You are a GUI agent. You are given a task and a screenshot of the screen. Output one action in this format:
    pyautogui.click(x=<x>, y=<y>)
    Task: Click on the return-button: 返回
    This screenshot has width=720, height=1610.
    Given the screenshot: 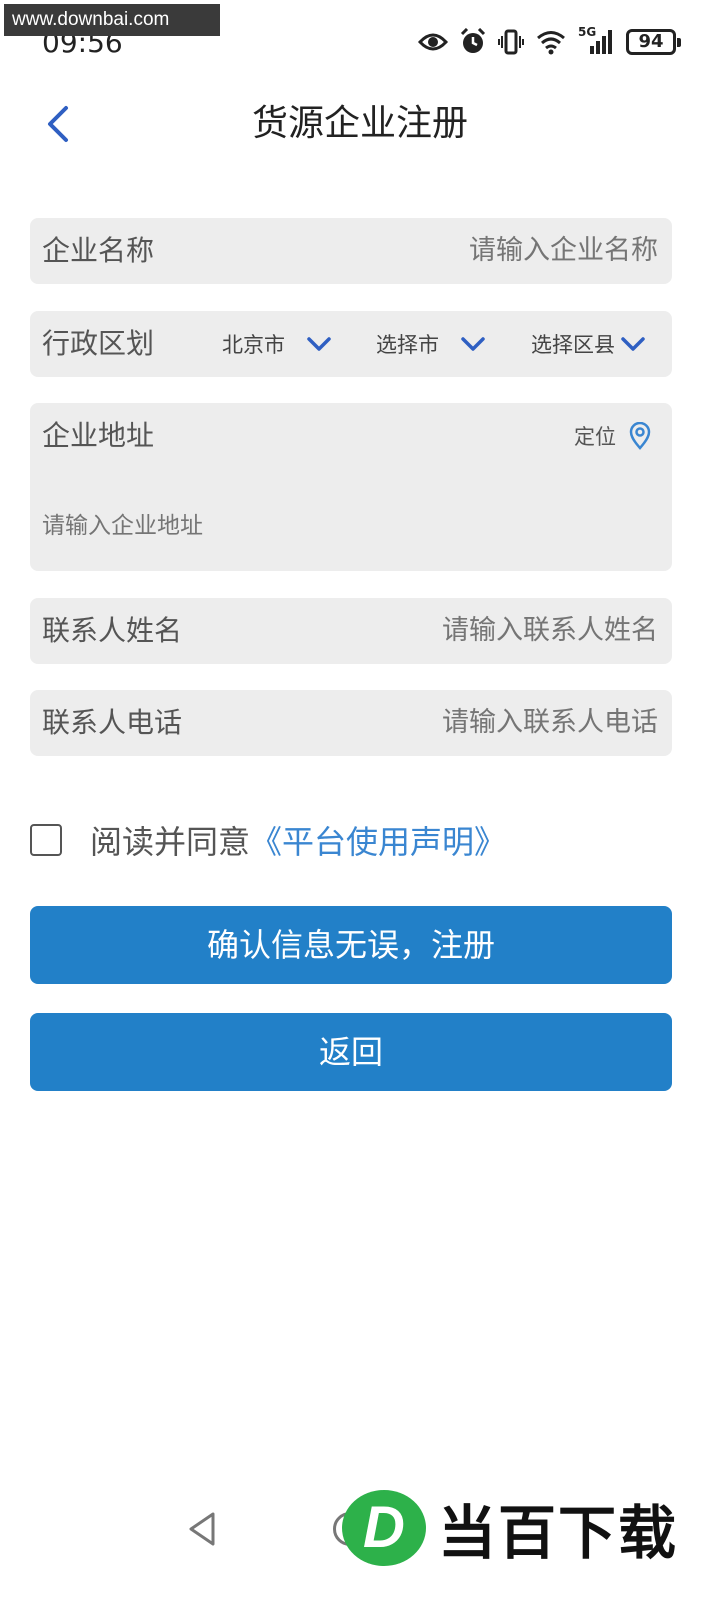 What is the action you would take?
    pyautogui.click(x=351, y=1052)
    